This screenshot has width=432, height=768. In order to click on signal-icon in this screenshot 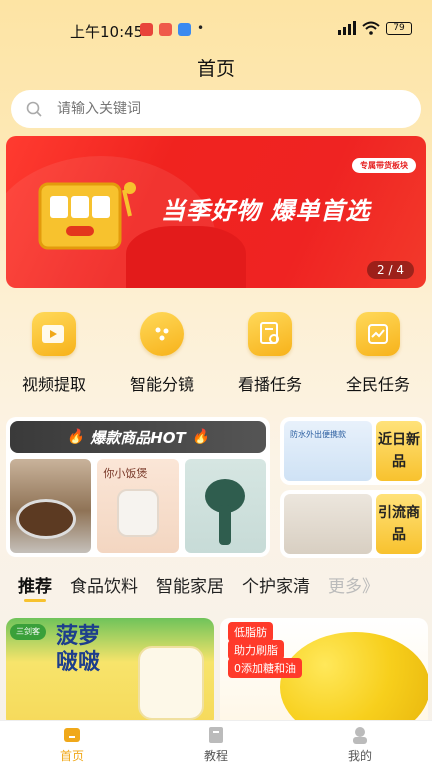, I will do `click(347, 28)`.